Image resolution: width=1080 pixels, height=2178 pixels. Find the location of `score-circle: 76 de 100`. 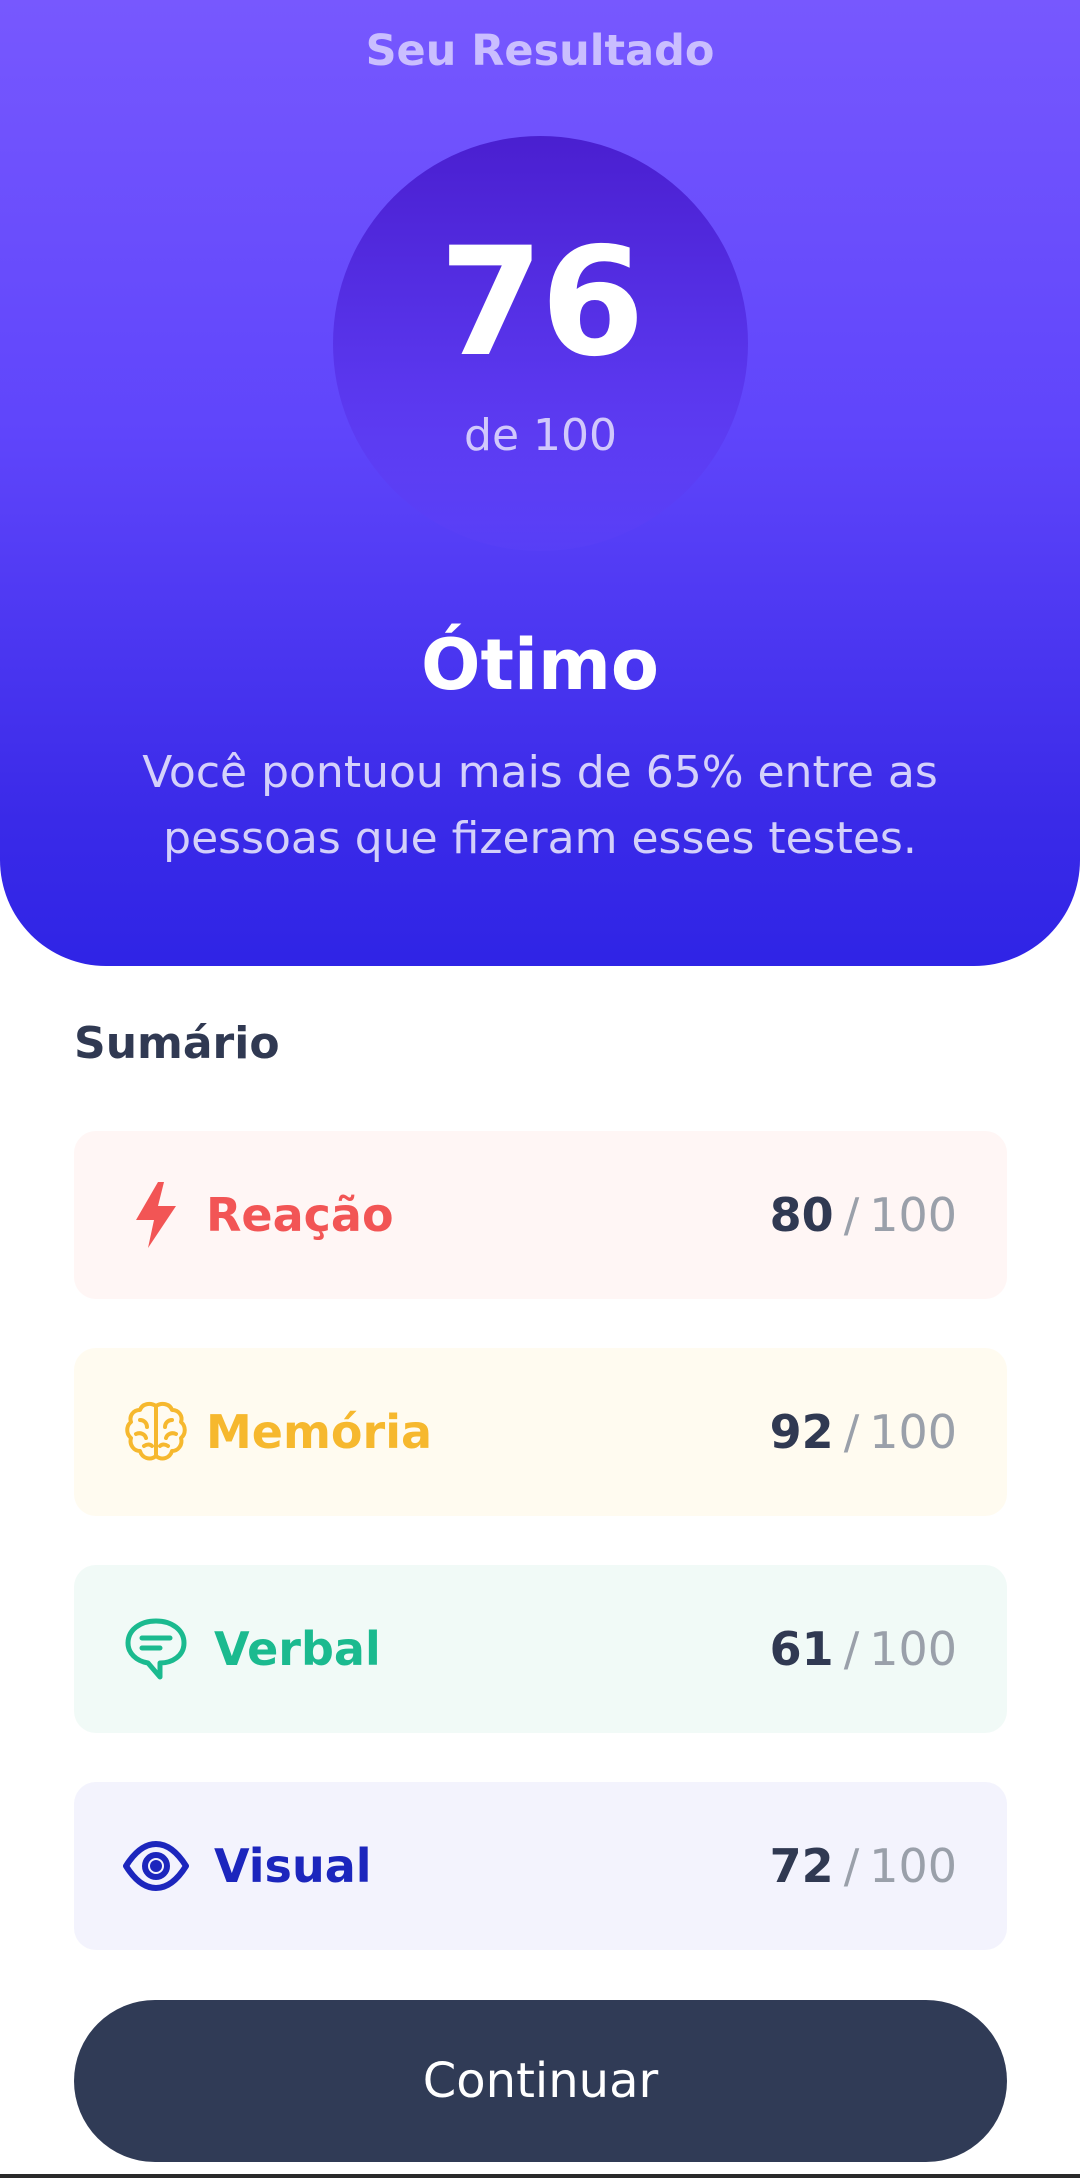

score-circle: 76 de 100 is located at coordinates (540, 343).